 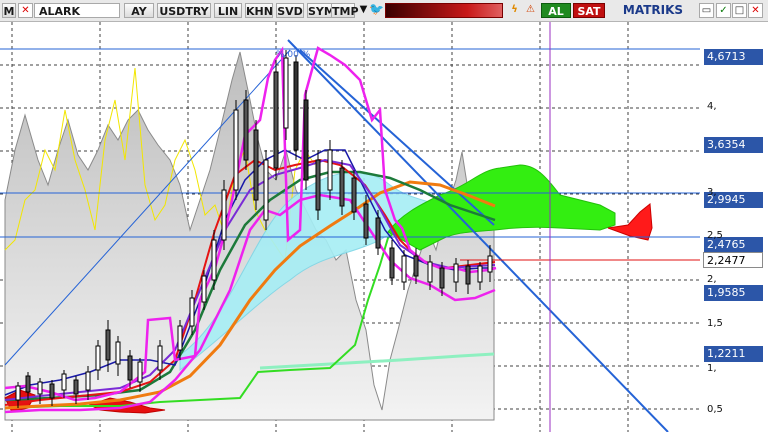 I want to click on minimize-icon: ▭, so click(x=706, y=10).